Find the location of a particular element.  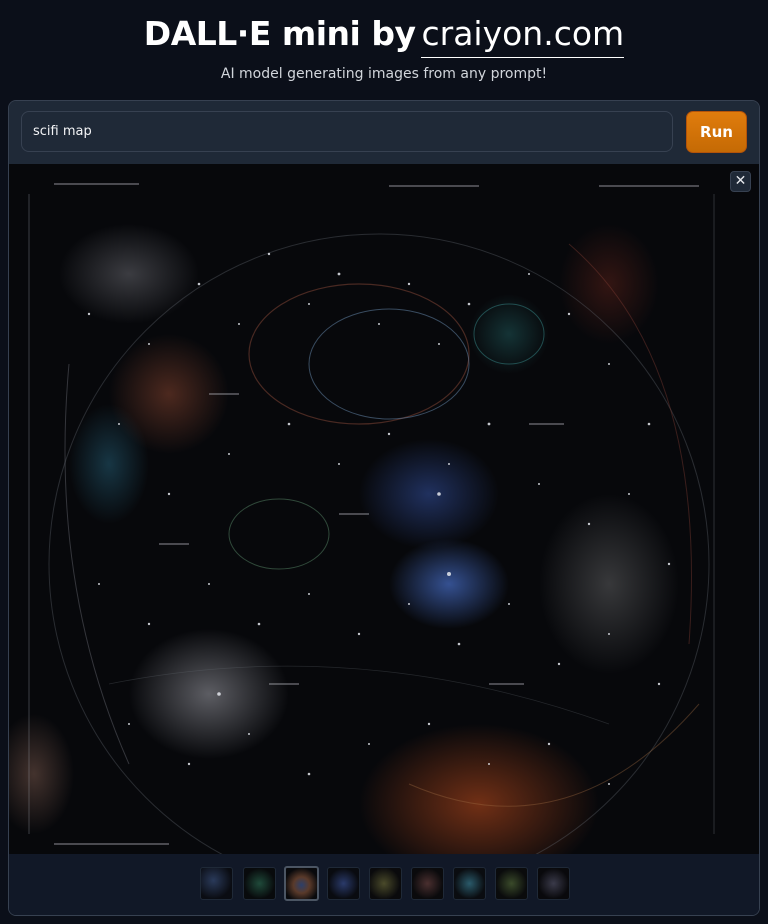

page-title: DALL·E mini by craiyon.com is located at coordinates (384, 36).